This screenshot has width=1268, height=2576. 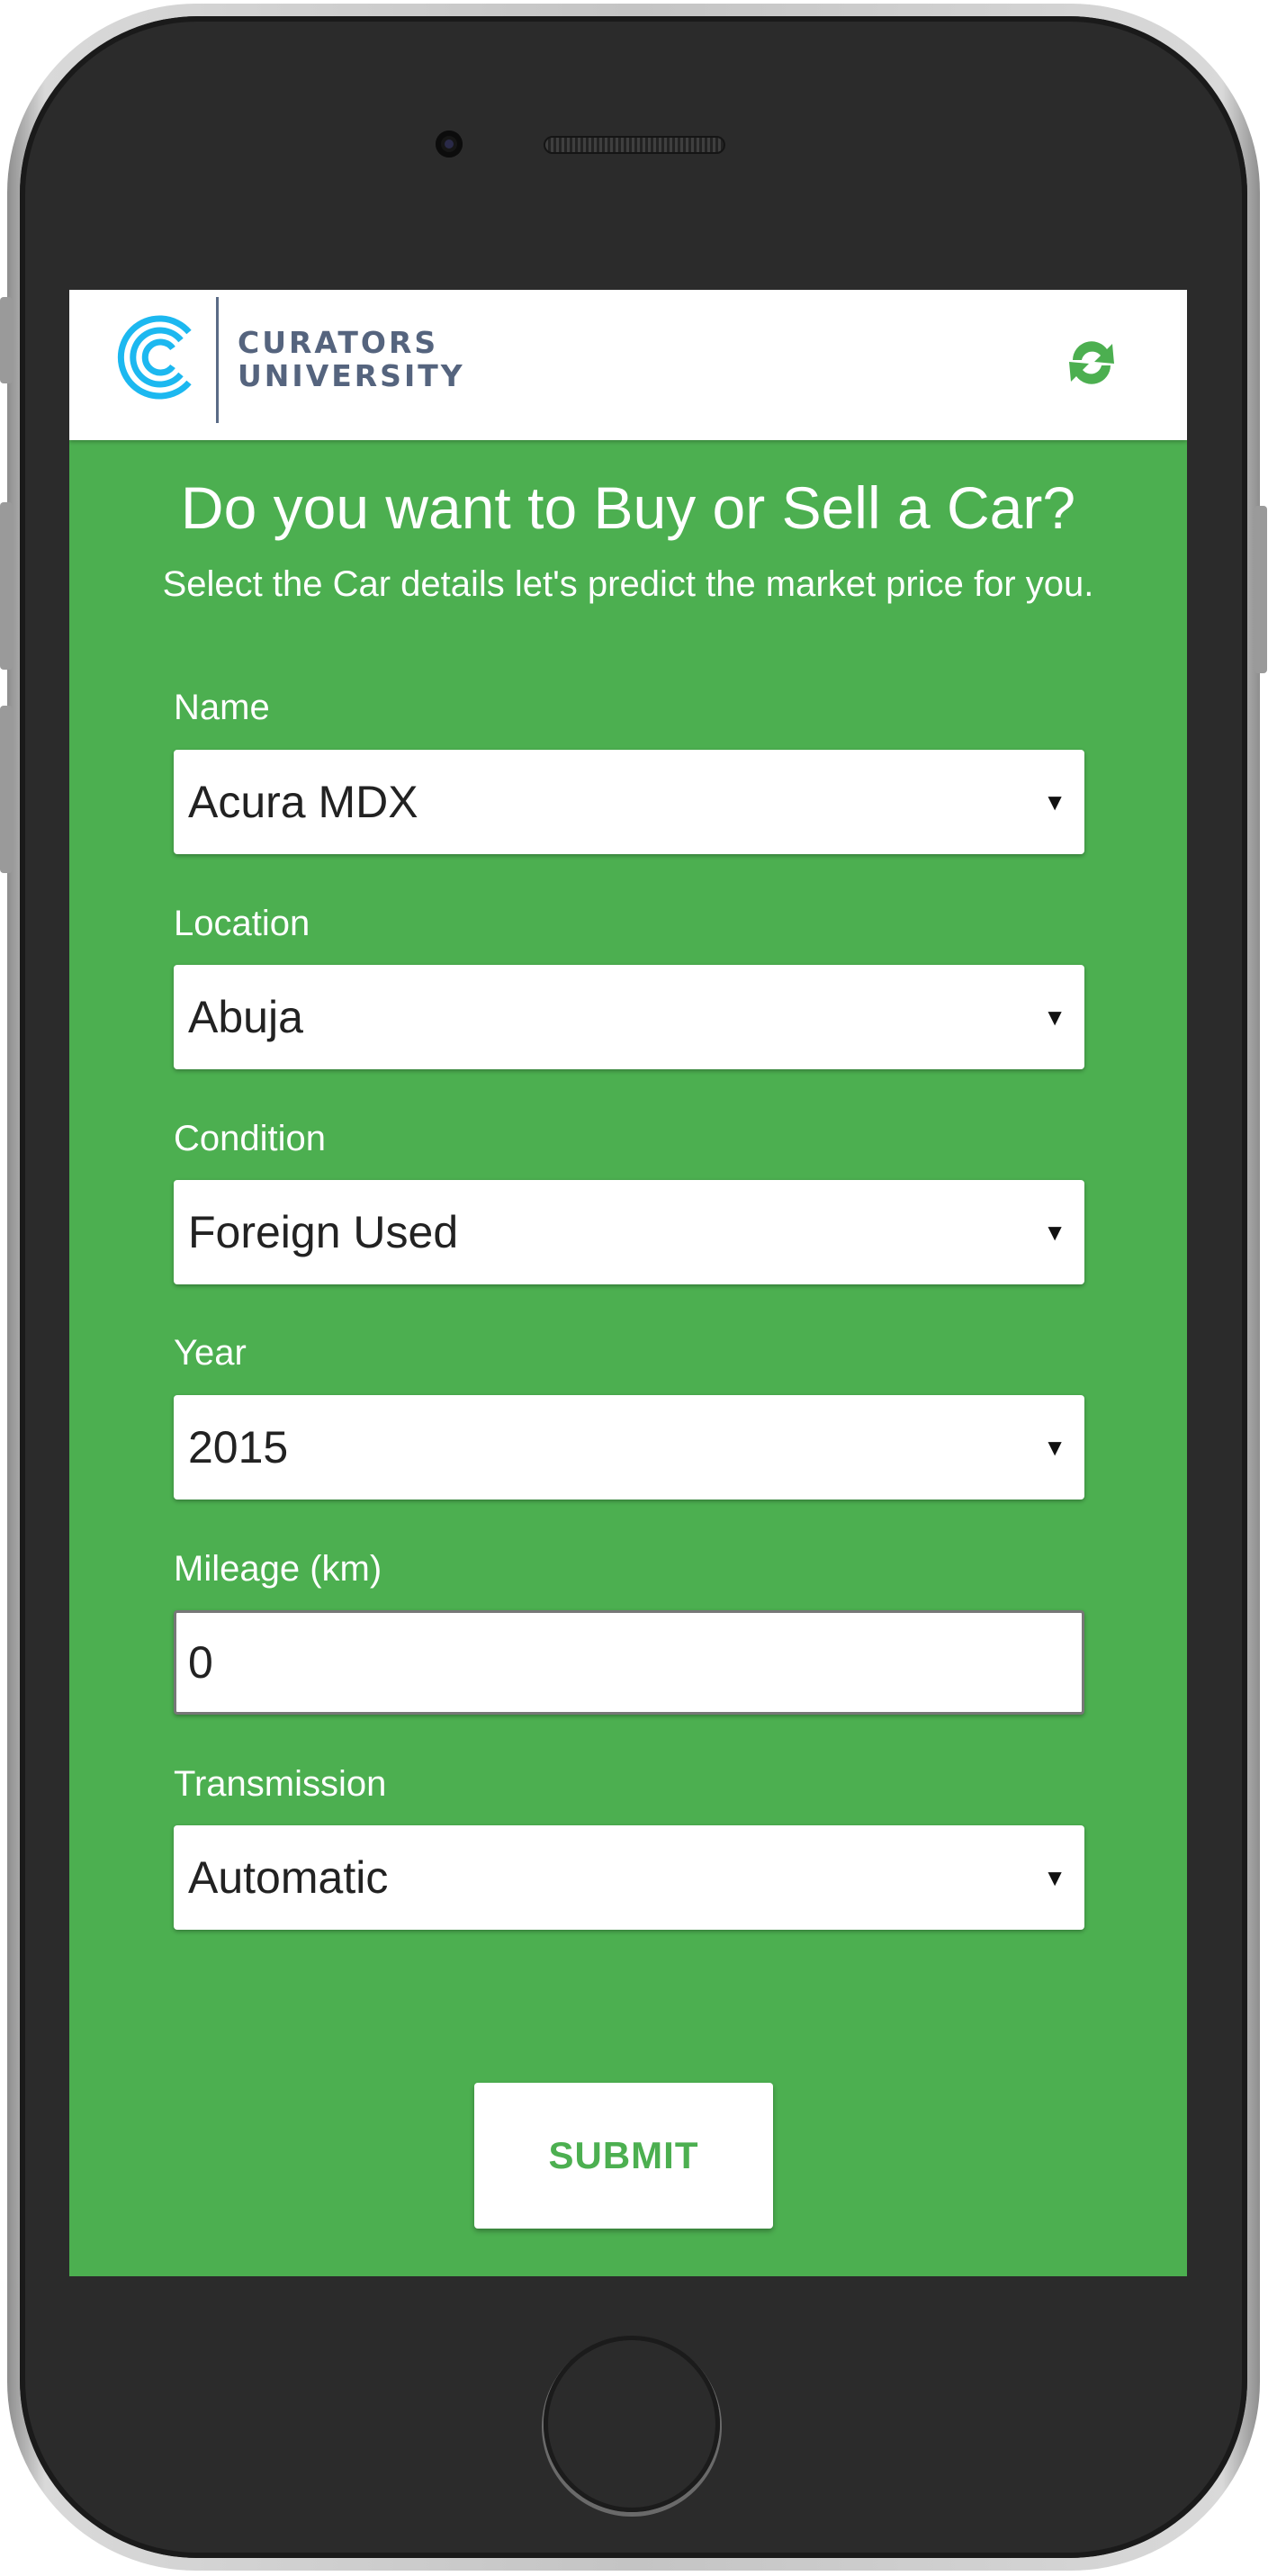 What do you see at coordinates (632, 2424) in the screenshot?
I see `home-button` at bounding box center [632, 2424].